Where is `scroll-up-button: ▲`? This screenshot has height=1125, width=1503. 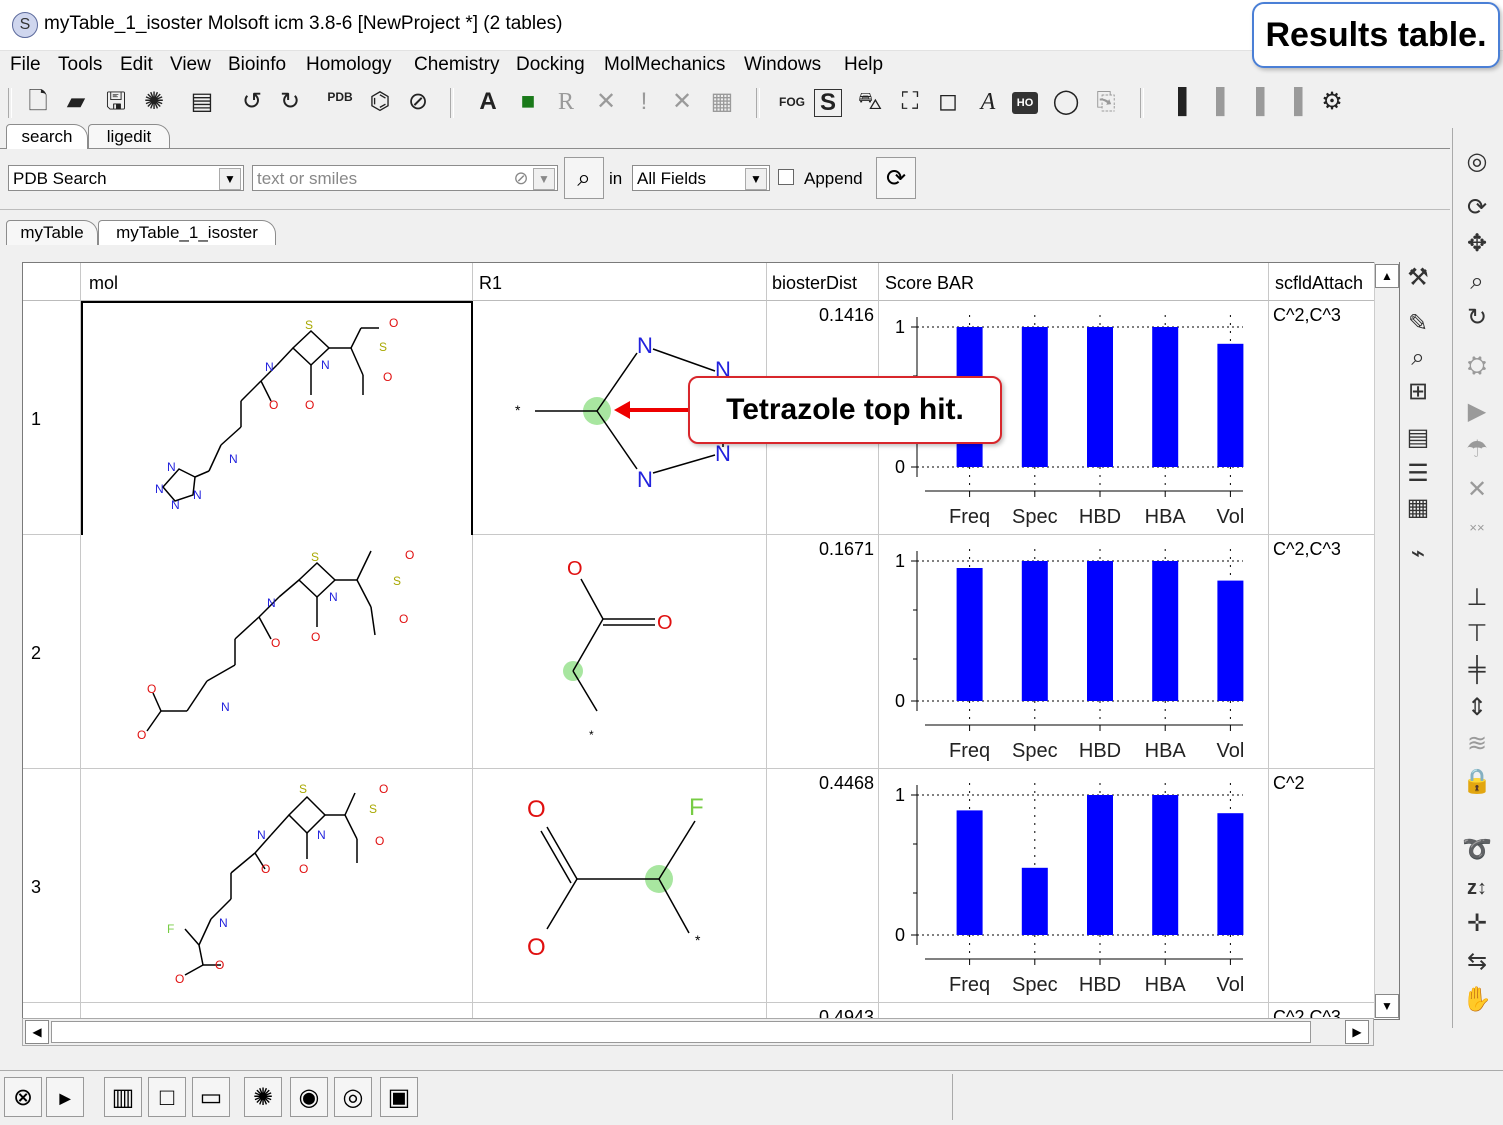 scroll-up-button: ▲ is located at coordinates (1387, 276).